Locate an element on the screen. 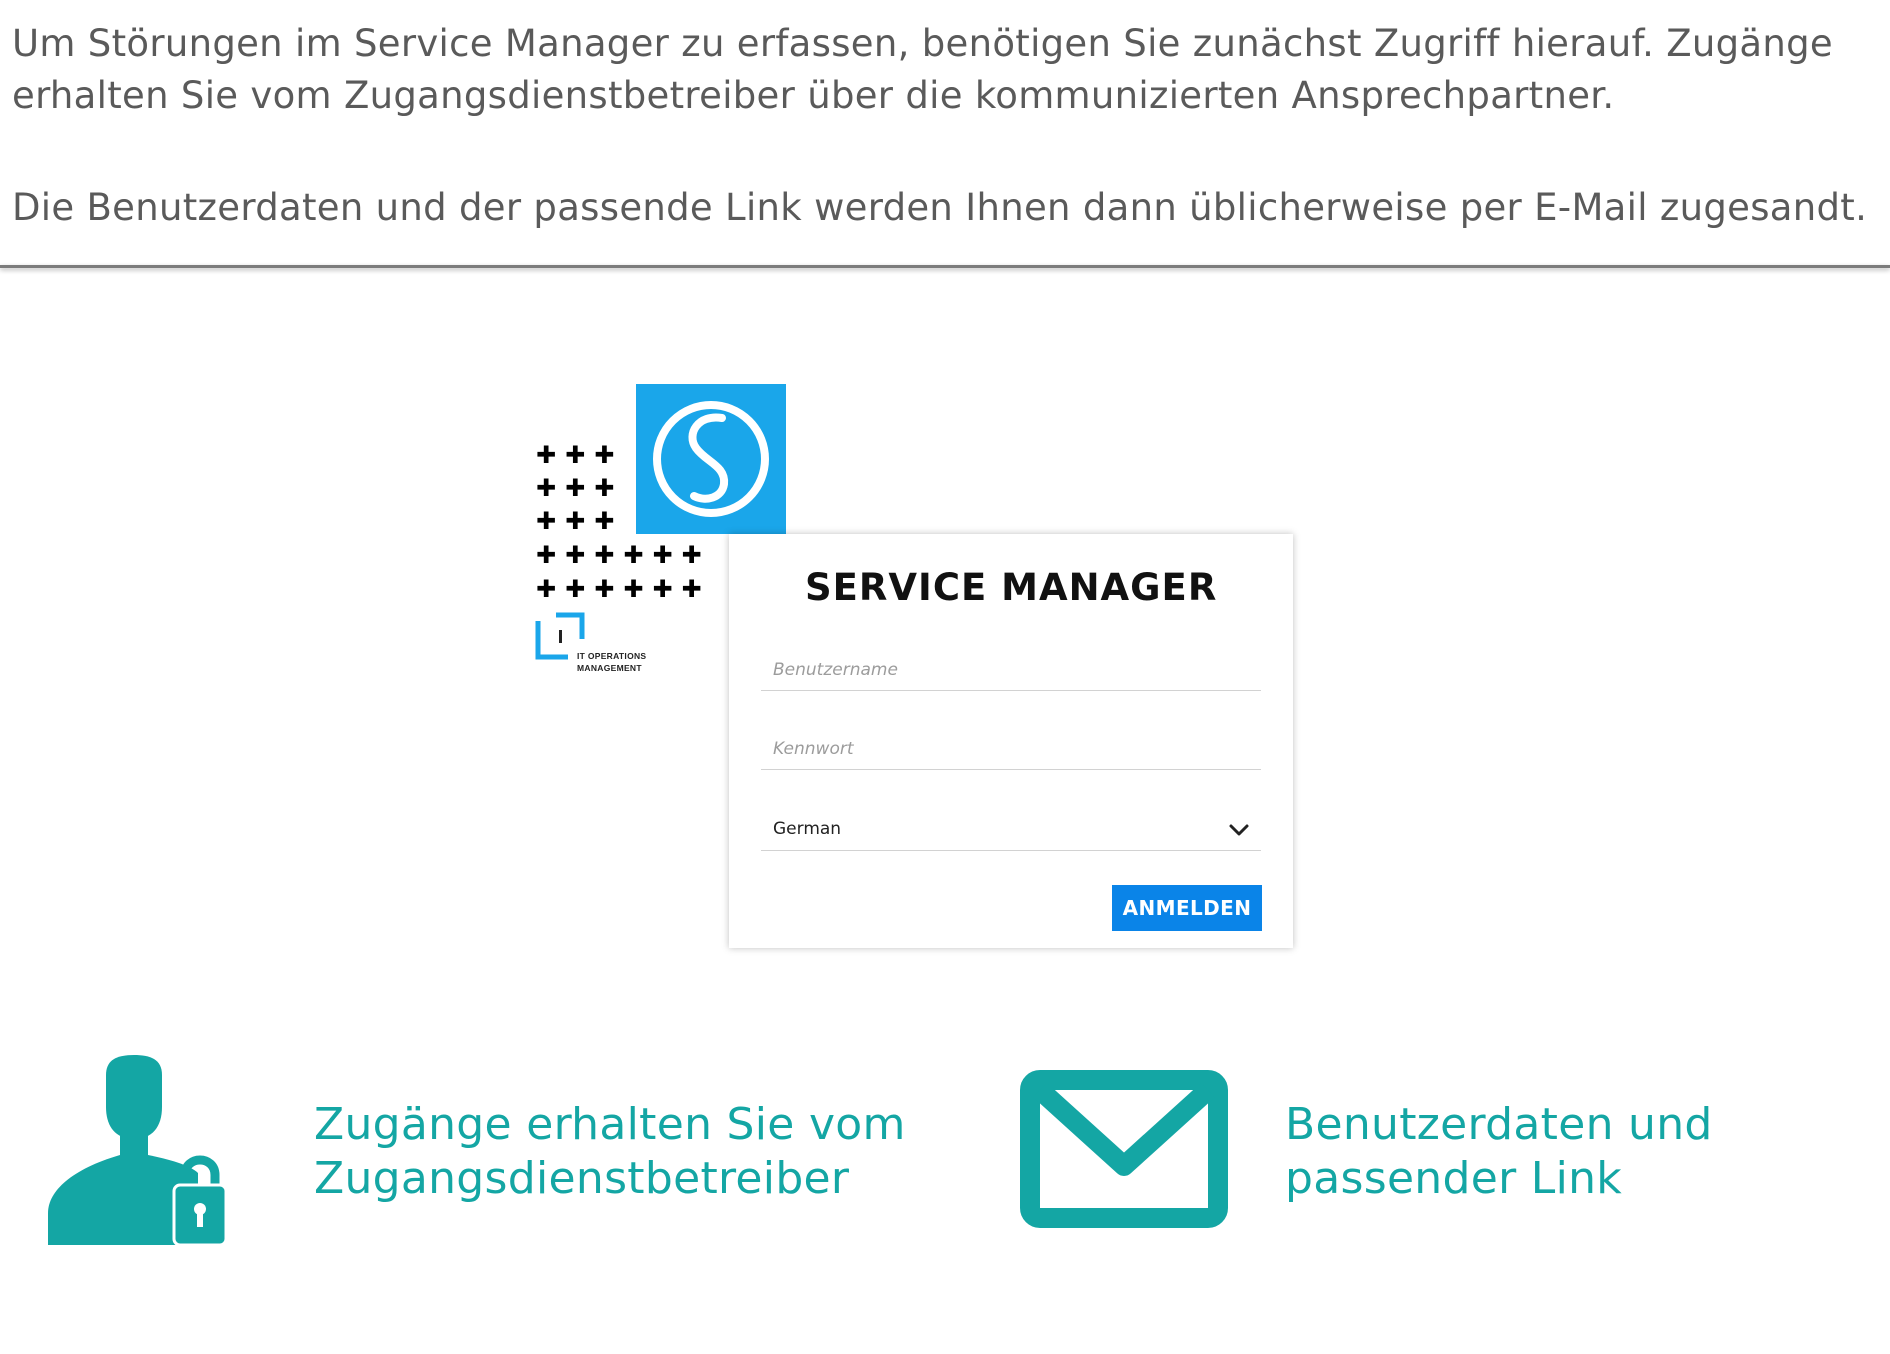 Image resolution: width=1890 pixels, height=1354 pixels. section-divider is located at coordinates (945, 266).